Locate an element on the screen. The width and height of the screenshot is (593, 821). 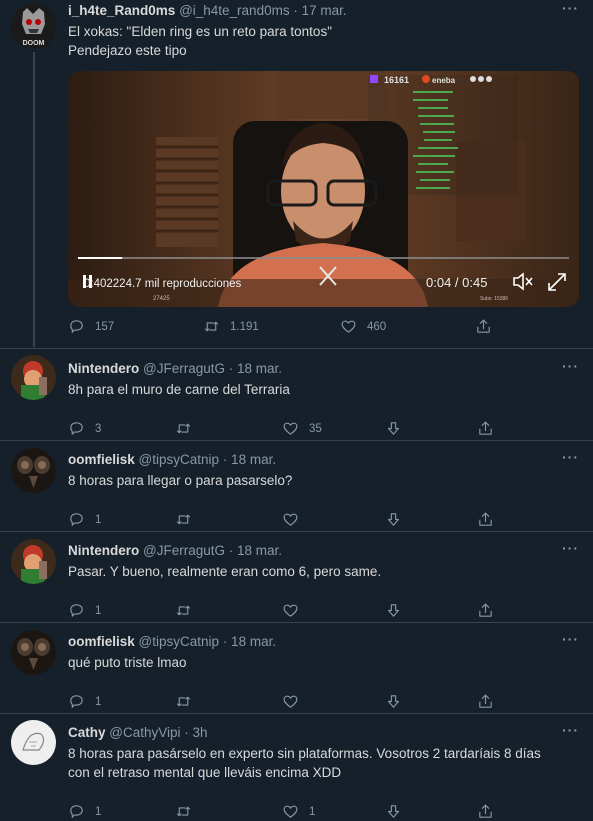
like-button: 1 is located at coordinates (298, 811).